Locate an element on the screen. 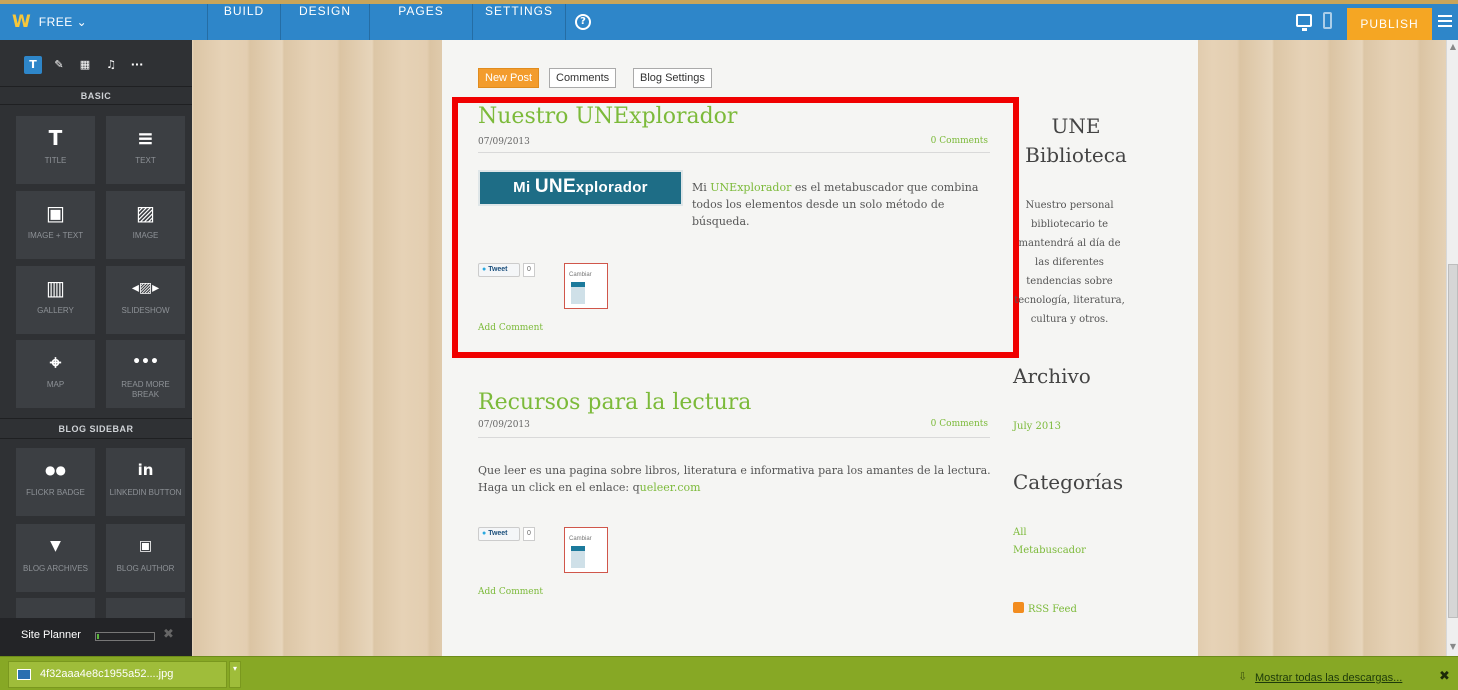 The image size is (1458, 690). section-heading-blog-sidebar: BLOG SIDEBAR is located at coordinates (96, 429).